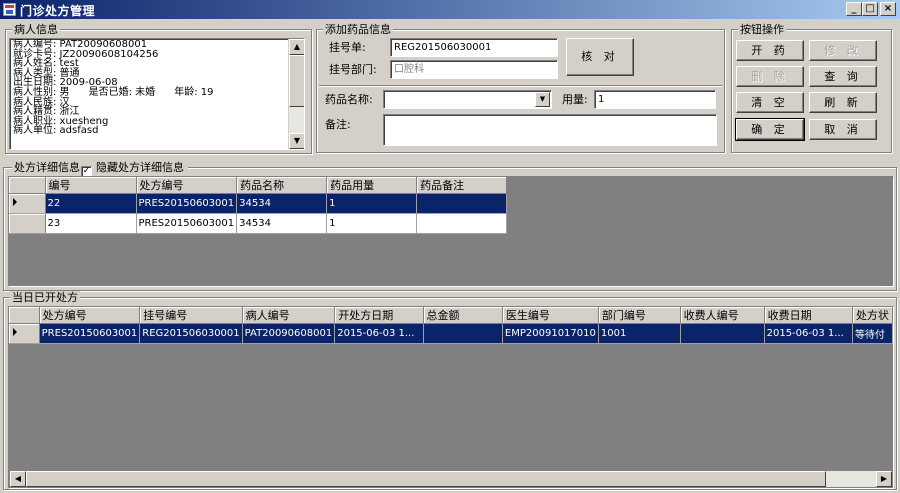  Describe the element at coordinates (426, 479) in the screenshot. I see `hscroll-thumb` at that location.